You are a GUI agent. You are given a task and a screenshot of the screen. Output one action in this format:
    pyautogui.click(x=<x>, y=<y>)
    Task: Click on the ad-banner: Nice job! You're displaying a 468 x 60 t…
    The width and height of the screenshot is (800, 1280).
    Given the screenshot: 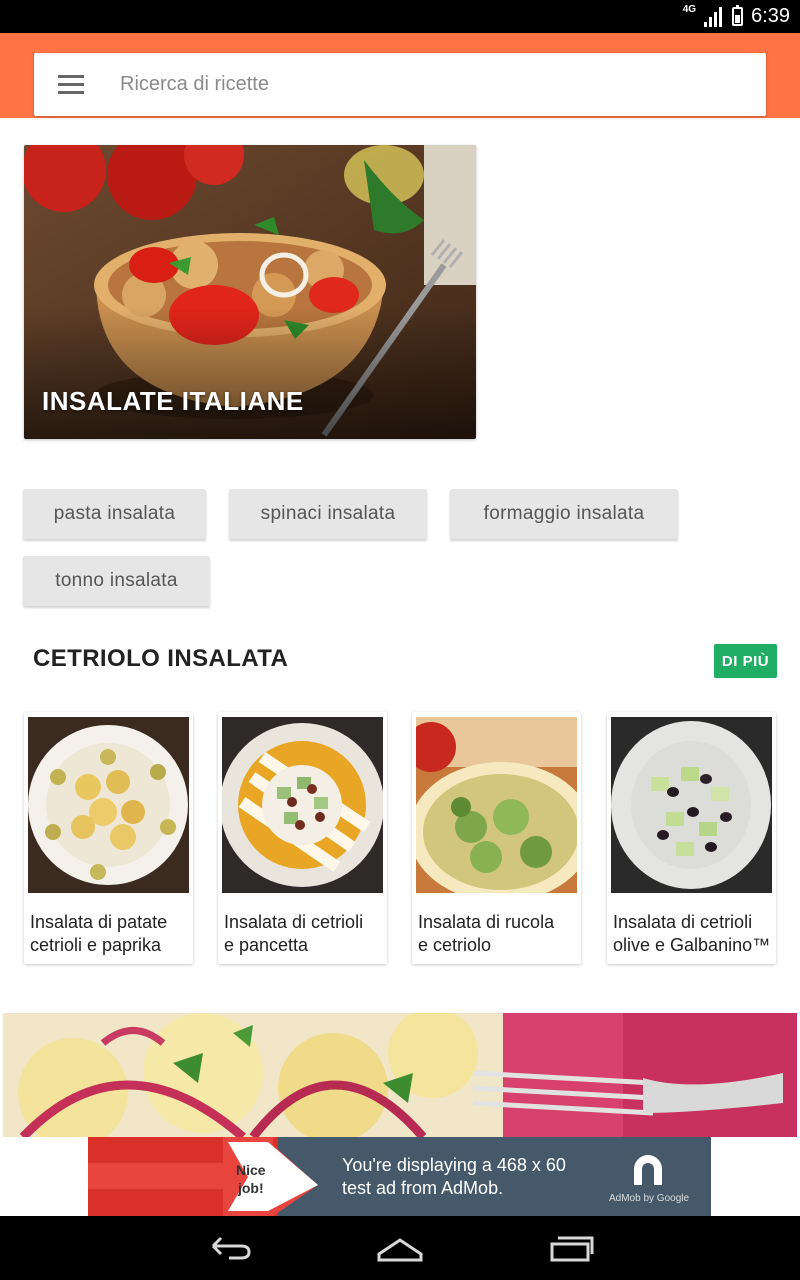 What is the action you would take?
    pyautogui.click(x=399, y=1176)
    